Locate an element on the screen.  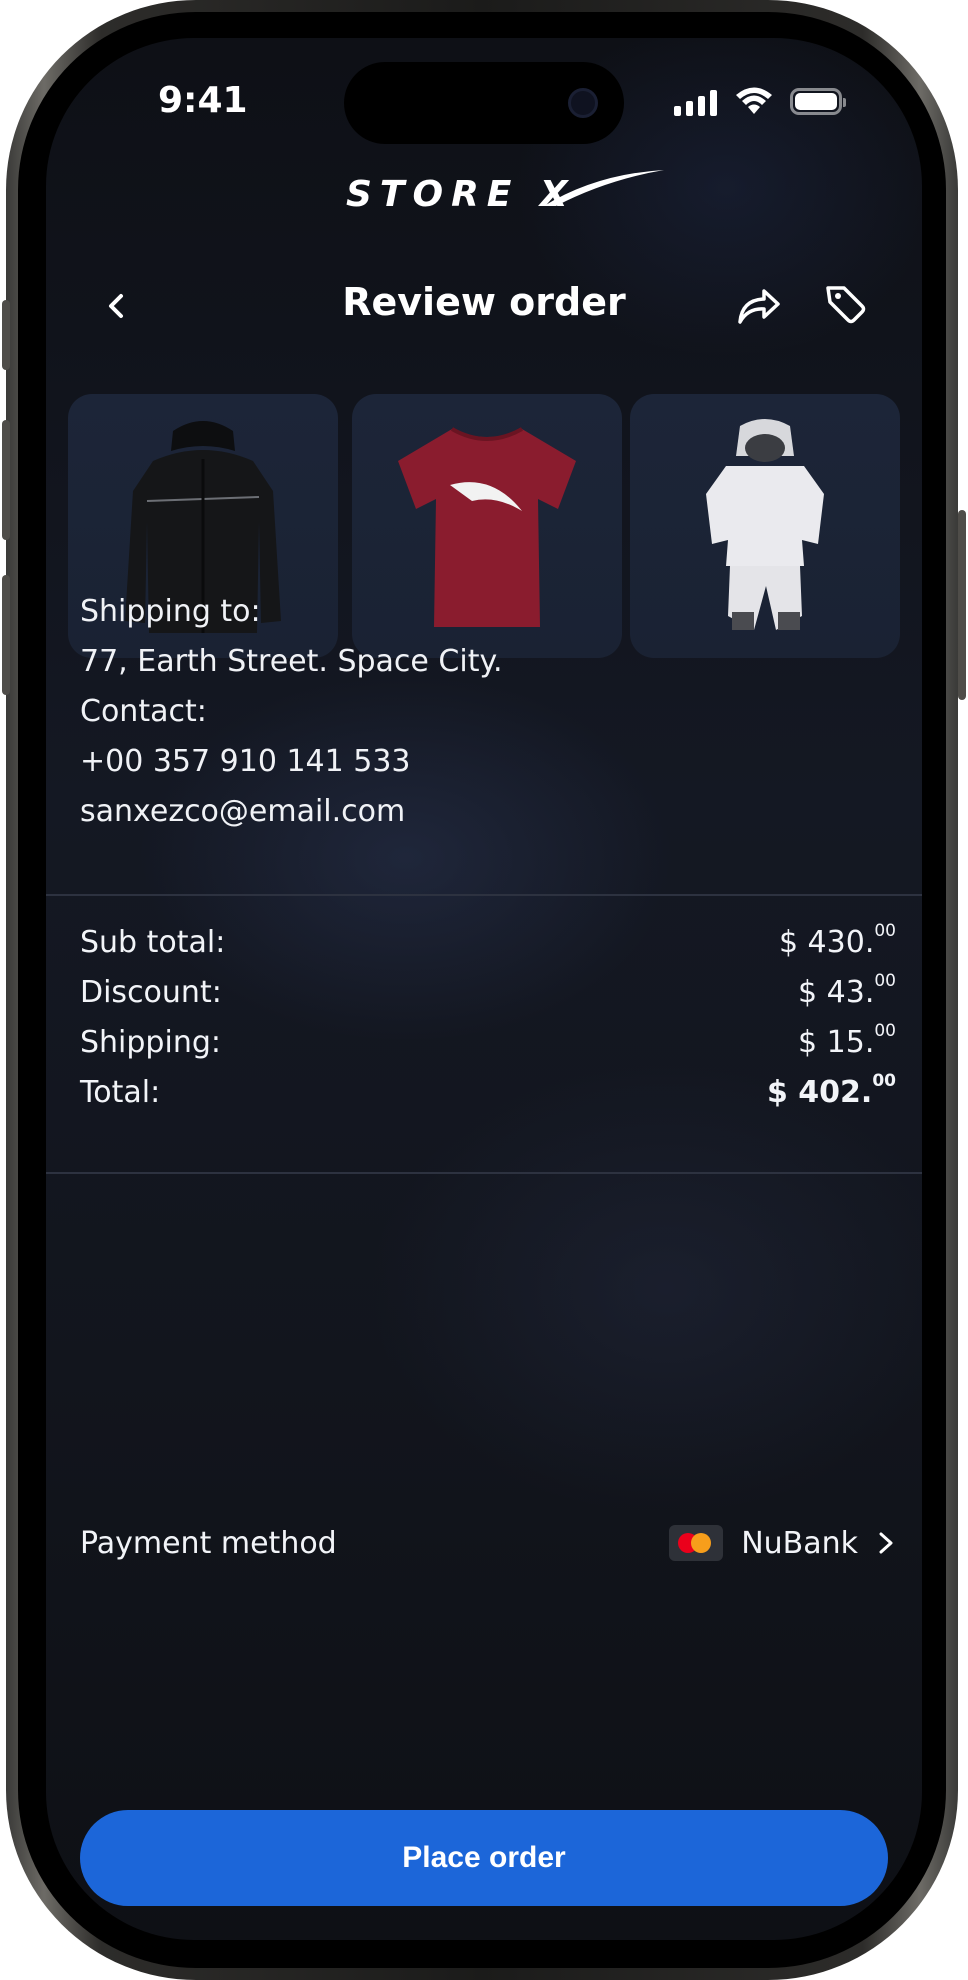
discount-value: $ 43. 00 is located at coordinates (847, 990).